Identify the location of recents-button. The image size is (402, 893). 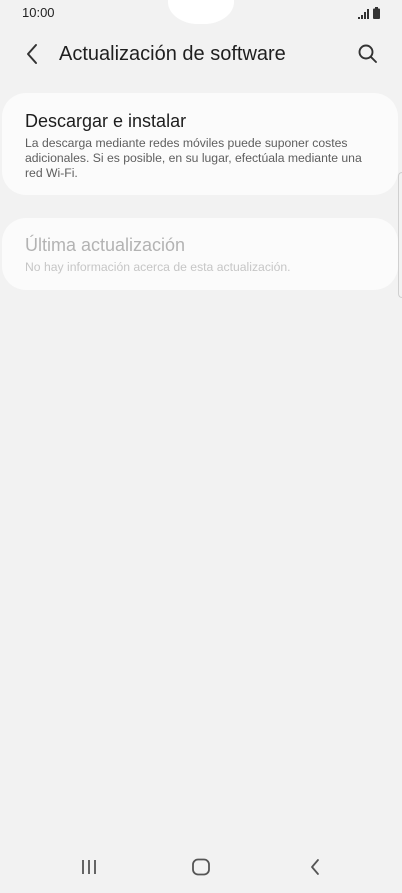
(89, 867).